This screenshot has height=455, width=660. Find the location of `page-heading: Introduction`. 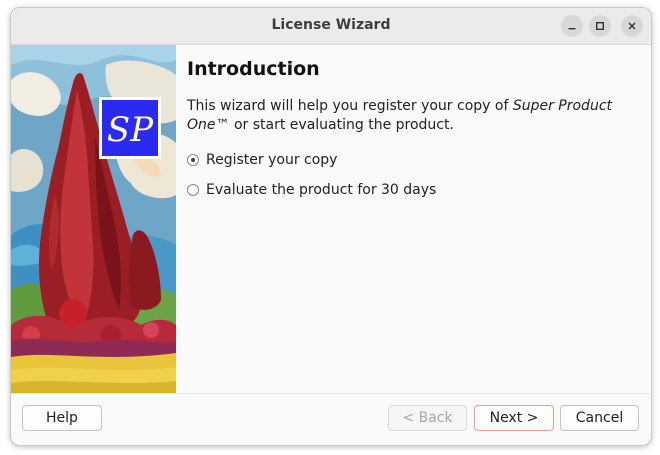

page-heading: Introduction is located at coordinates (253, 69).